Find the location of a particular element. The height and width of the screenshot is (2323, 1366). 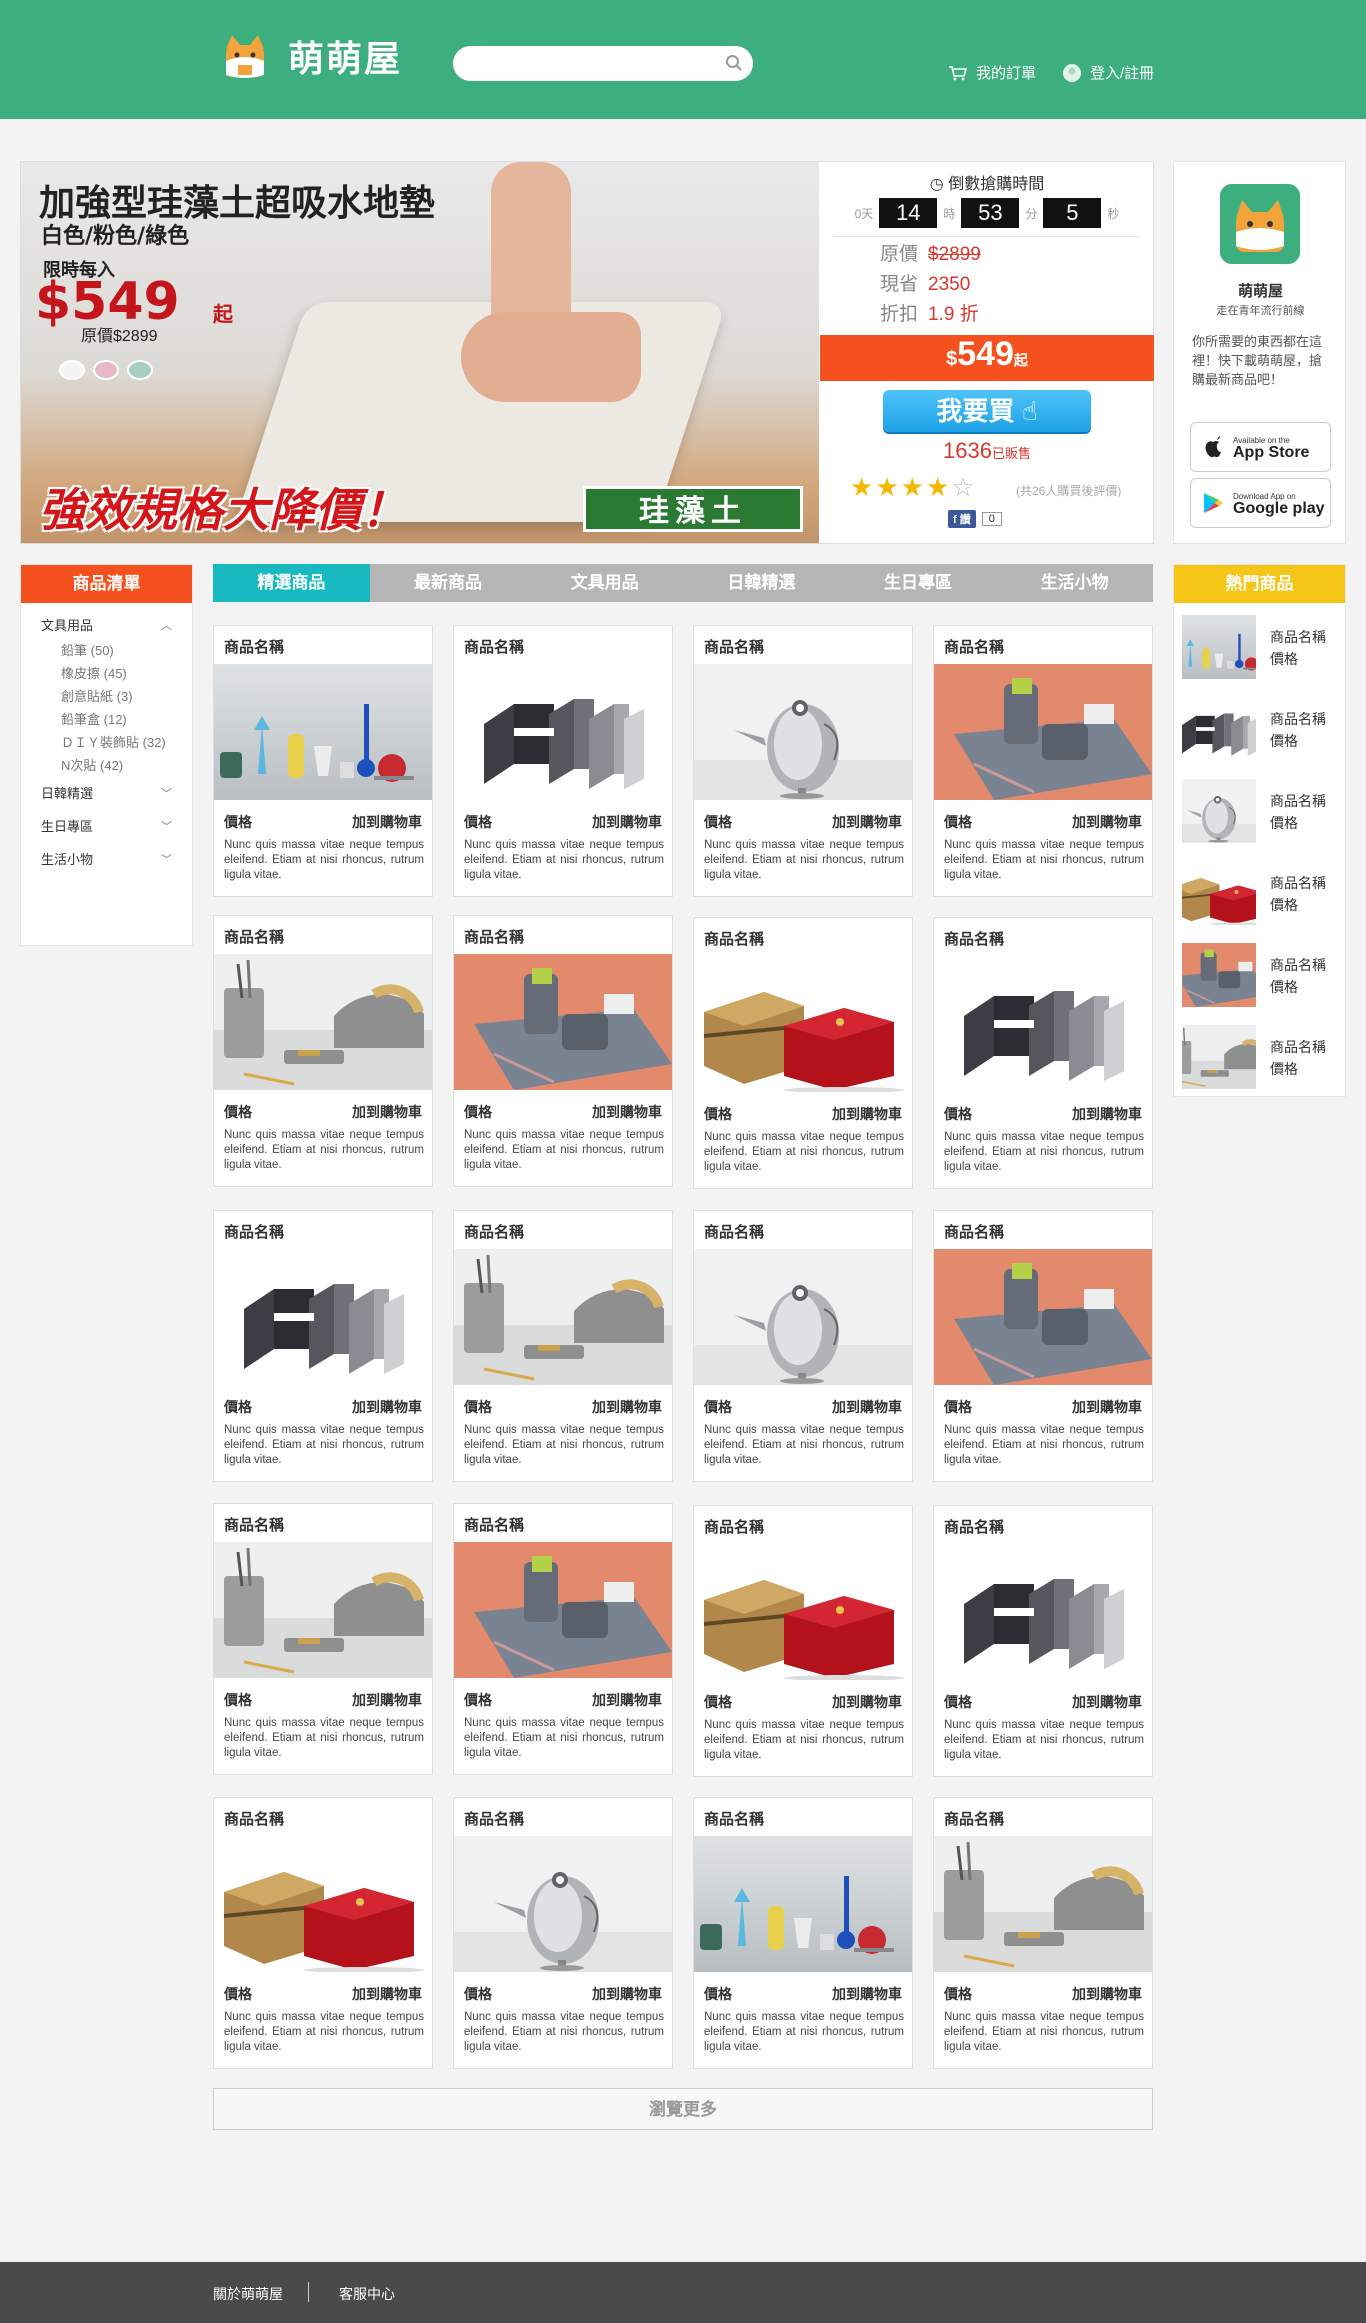

tab-item: 日韓精選 is located at coordinates (761, 583).